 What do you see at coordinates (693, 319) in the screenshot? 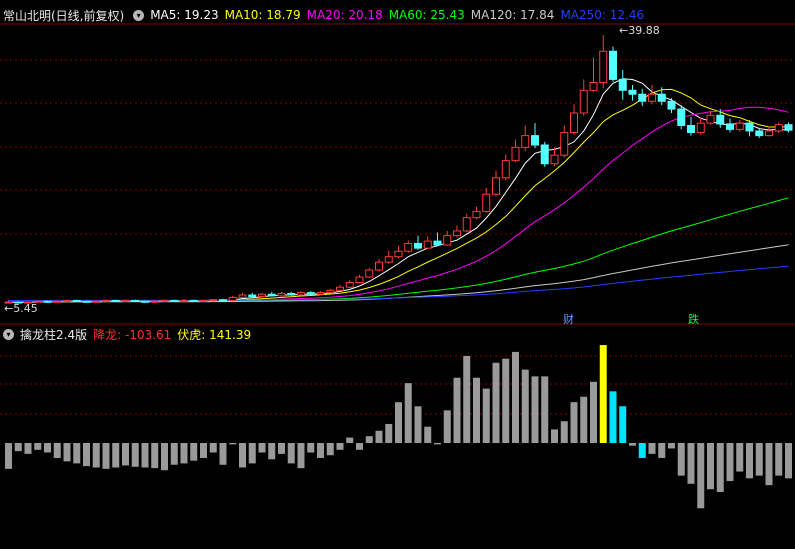
I see `event-marker-die: 跌` at bounding box center [693, 319].